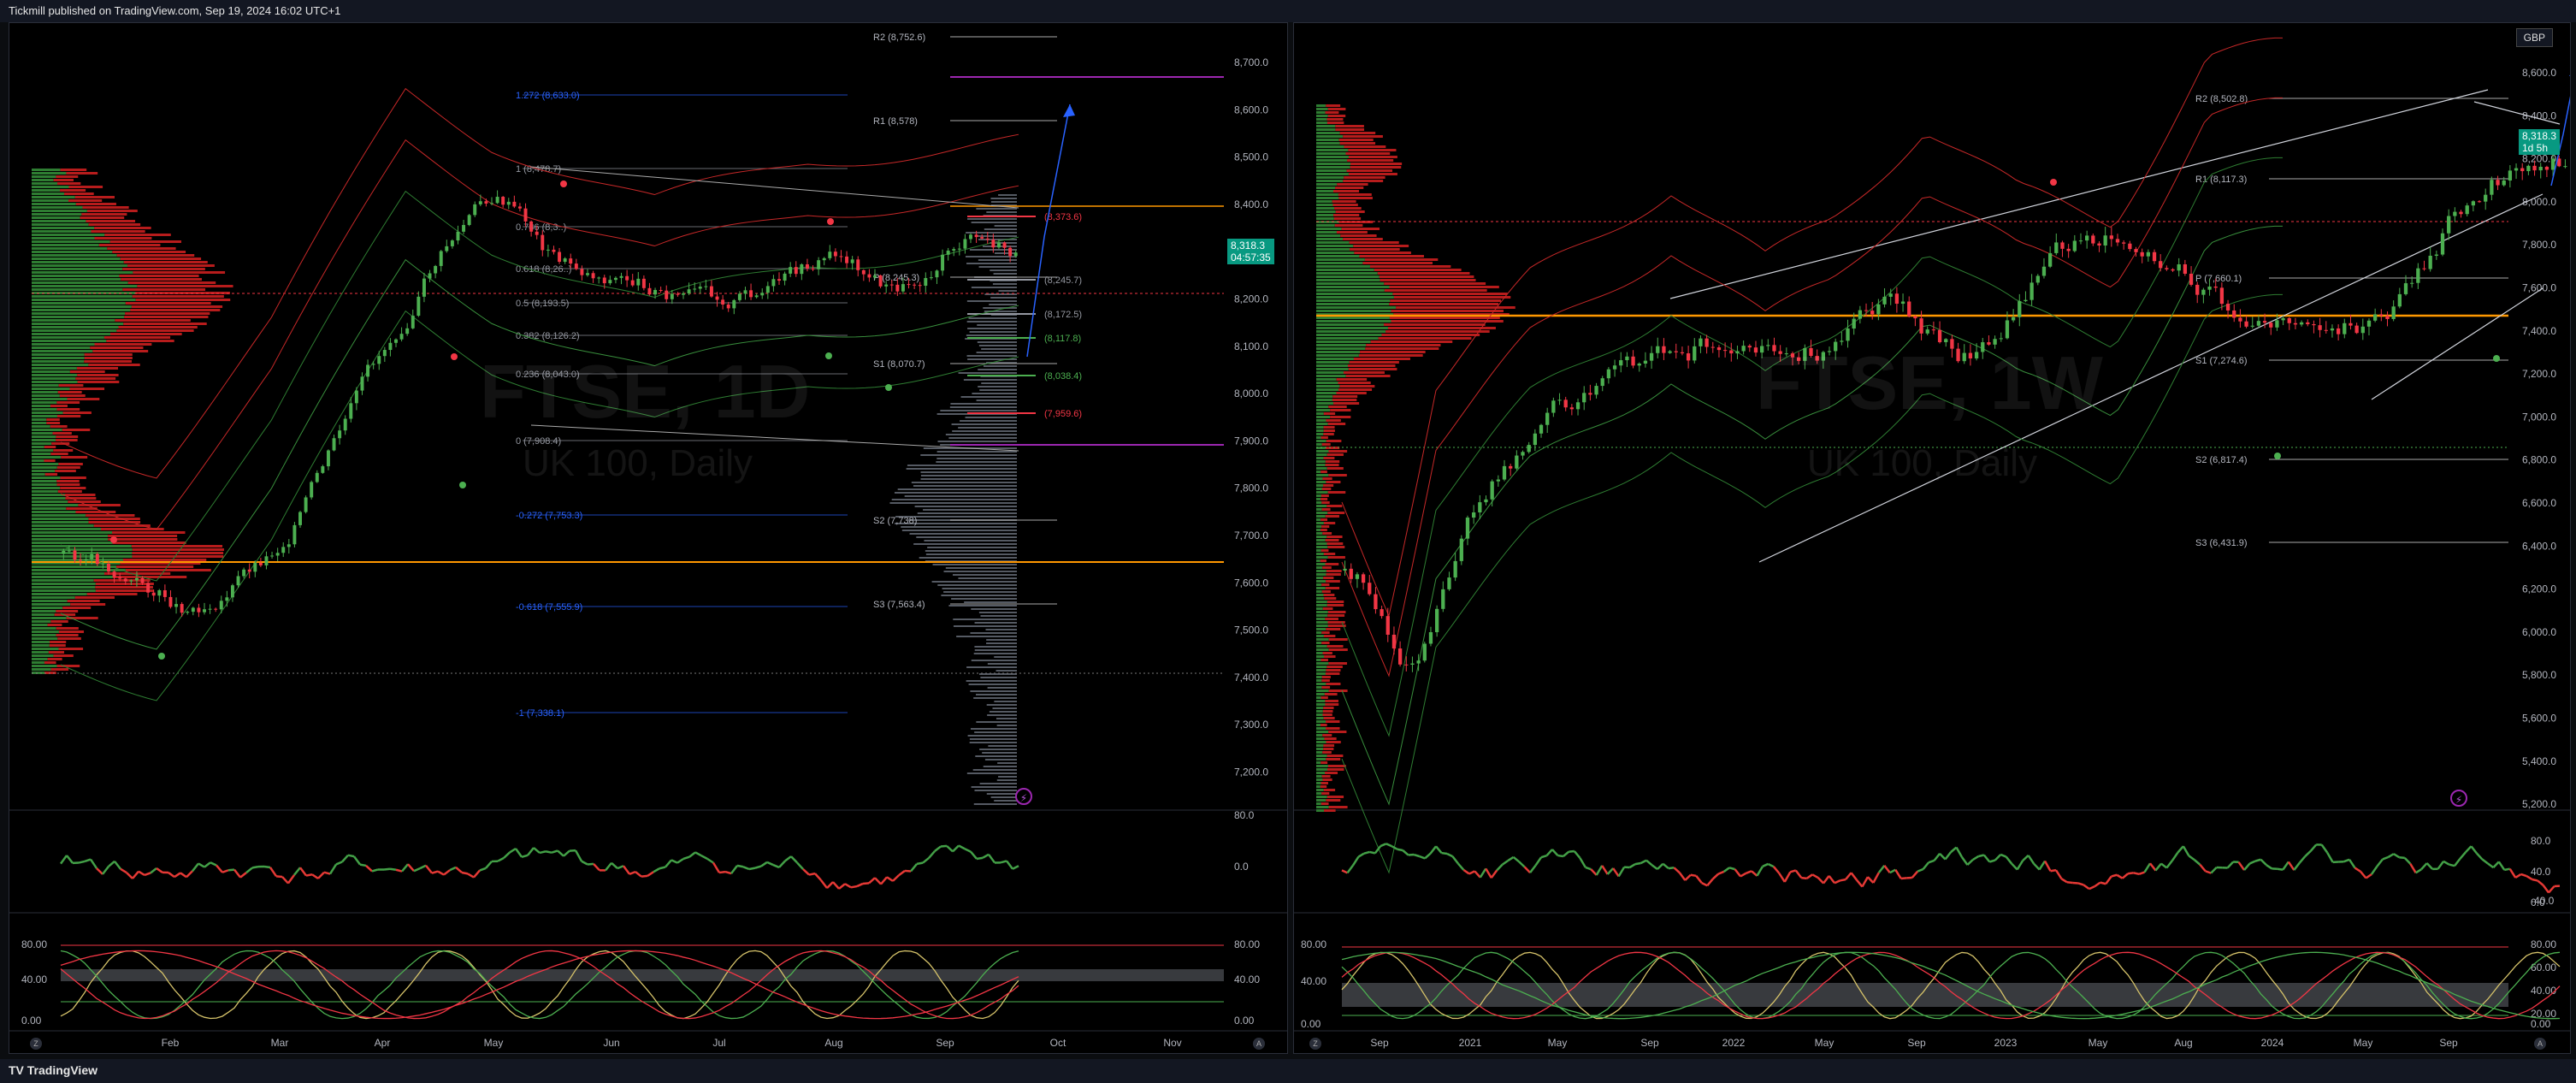  I want to click on left-price-axis-label: 7,300.0, so click(1251, 725).